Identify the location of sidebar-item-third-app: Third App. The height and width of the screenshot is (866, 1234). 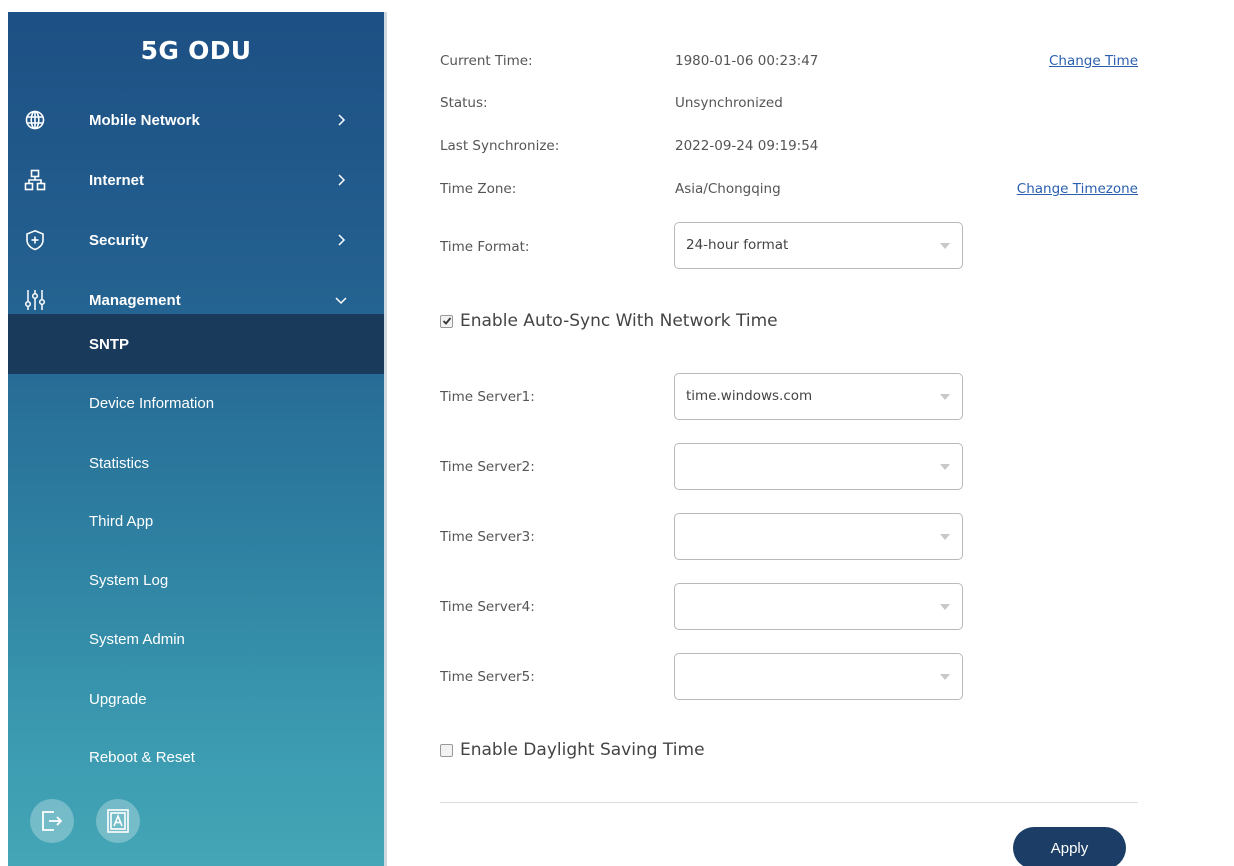
(196, 521).